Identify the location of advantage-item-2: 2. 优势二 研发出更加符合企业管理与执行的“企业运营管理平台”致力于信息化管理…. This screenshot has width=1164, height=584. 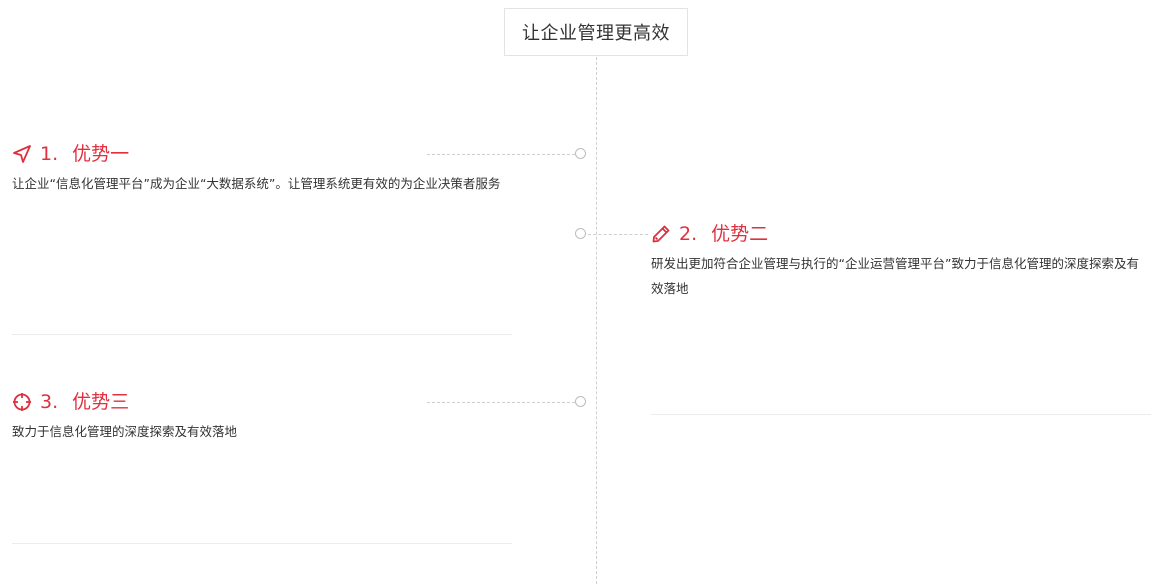
(901, 261).